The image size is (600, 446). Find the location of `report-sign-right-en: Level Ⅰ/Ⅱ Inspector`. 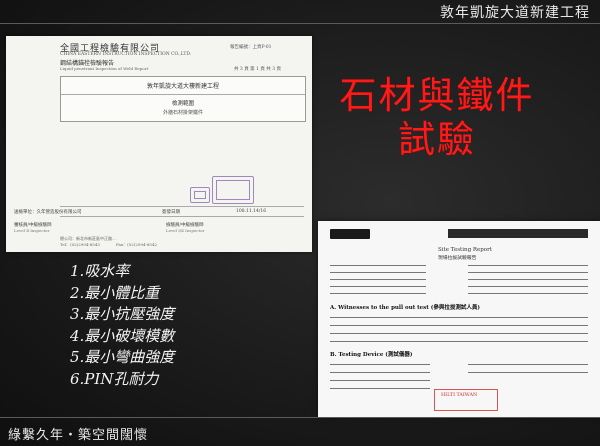

report-sign-right-en: Level Ⅰ/Ⅱ Inspector is located at coordinates (185, 230).